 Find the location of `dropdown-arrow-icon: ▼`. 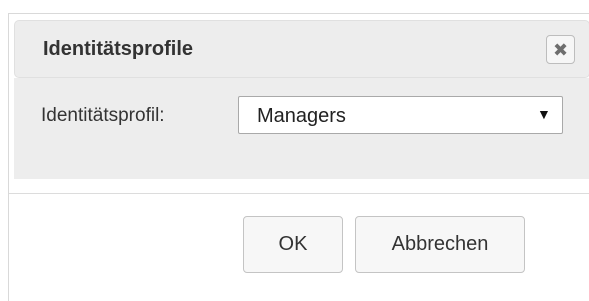

dropdown-arrow-icon: ▼ is located at coordinates (544, 114).